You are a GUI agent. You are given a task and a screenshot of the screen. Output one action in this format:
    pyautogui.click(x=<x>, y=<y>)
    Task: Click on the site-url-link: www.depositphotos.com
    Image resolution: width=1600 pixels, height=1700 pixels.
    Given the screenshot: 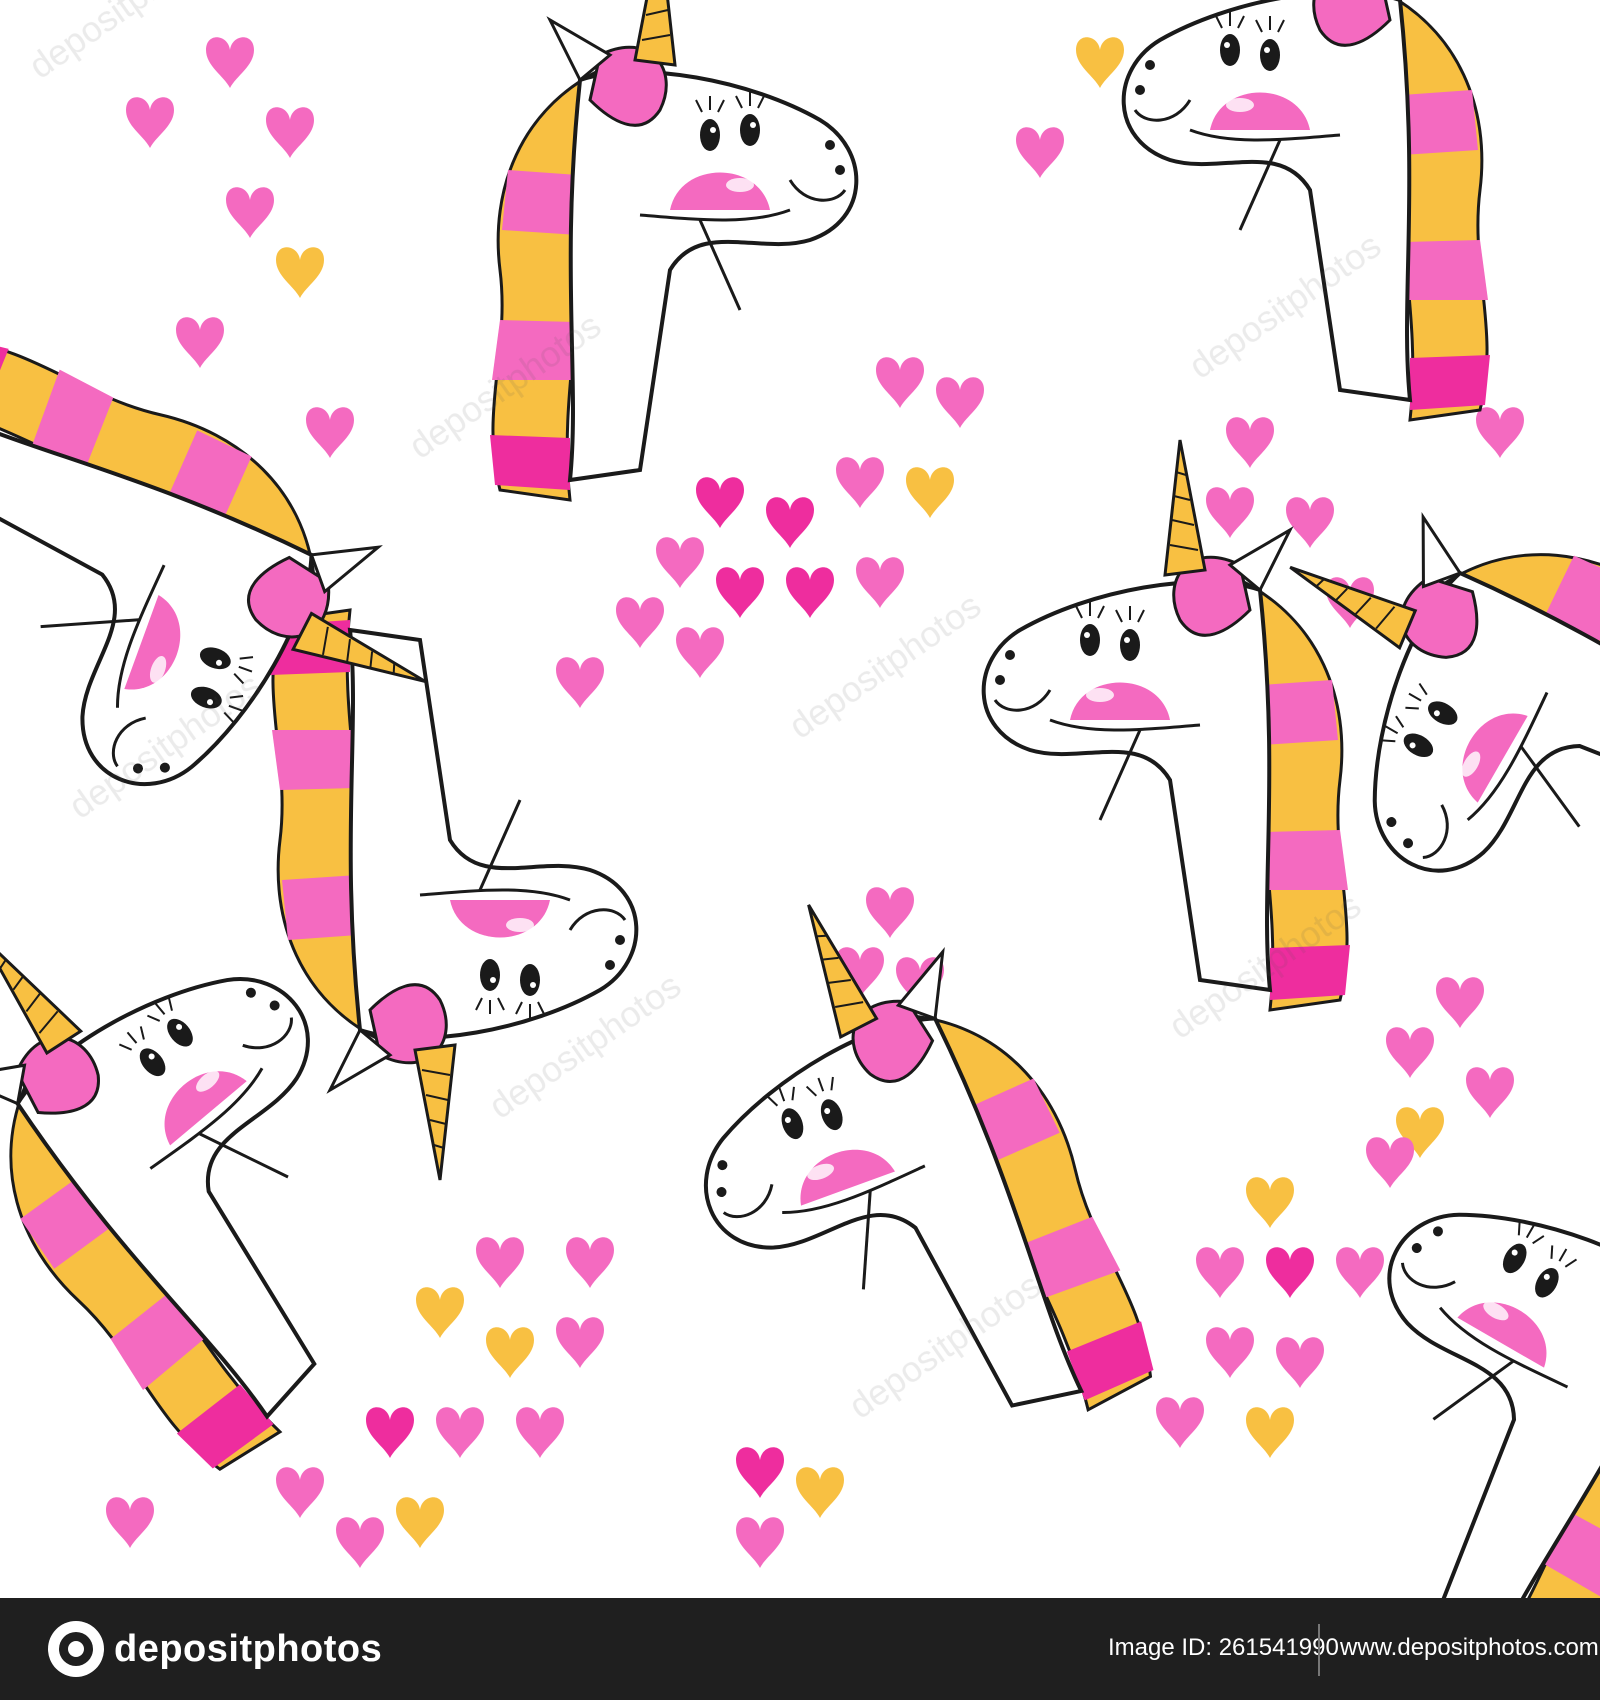 What is the action you would take?
    pyautogui.click(x=1469, y=1648)
    